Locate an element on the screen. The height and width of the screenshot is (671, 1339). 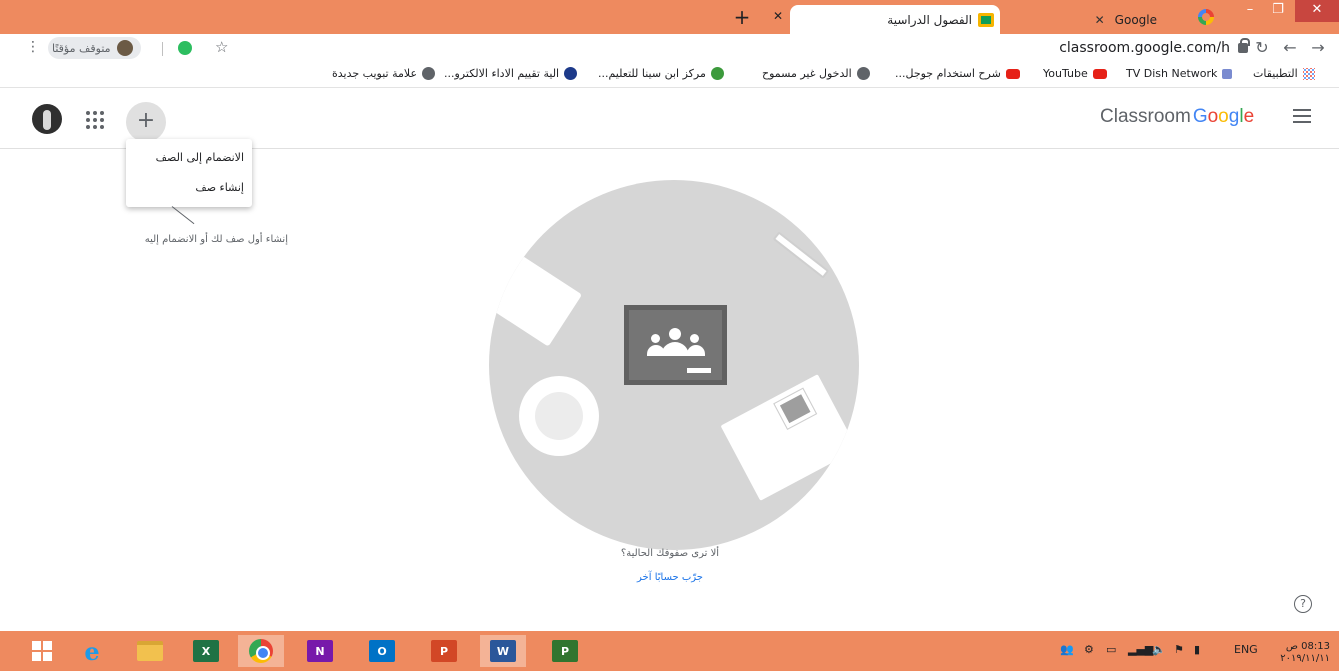
windows-taskbar: e X N O P W P 👥 ⚙ ▭ ▂▄▆ 🔈 ⚑ ▮ ENG is located at coordinates (669, 651).